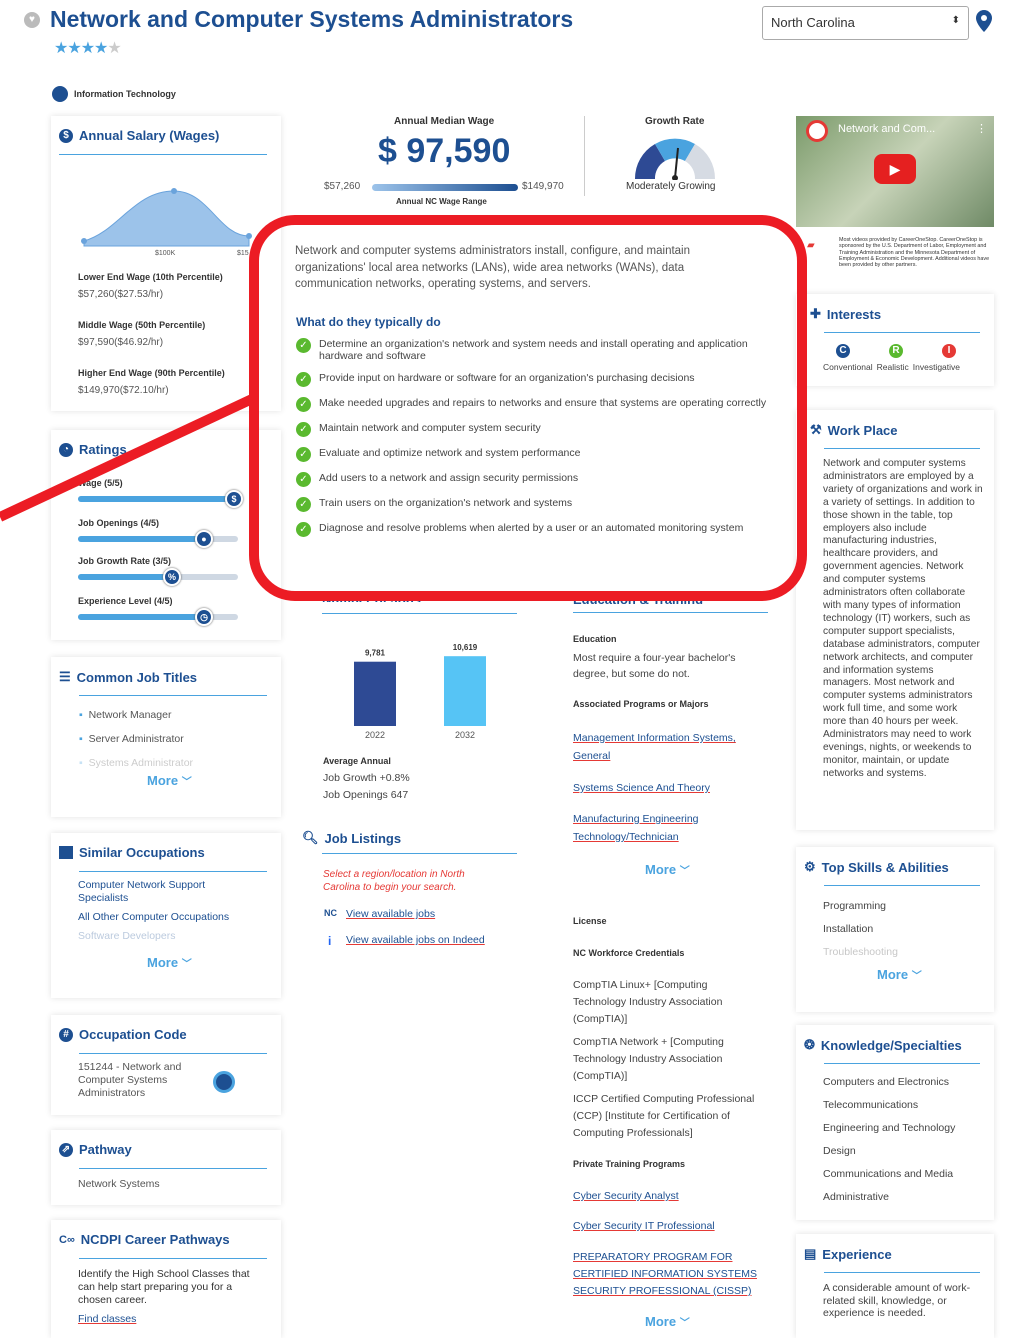 The height and width of the screenshot is (1338, 1010). Describe the element at coordinates (644, 1226) in the screenshot. I see `private-program-link: Cyber Security IT Professional` at that location.